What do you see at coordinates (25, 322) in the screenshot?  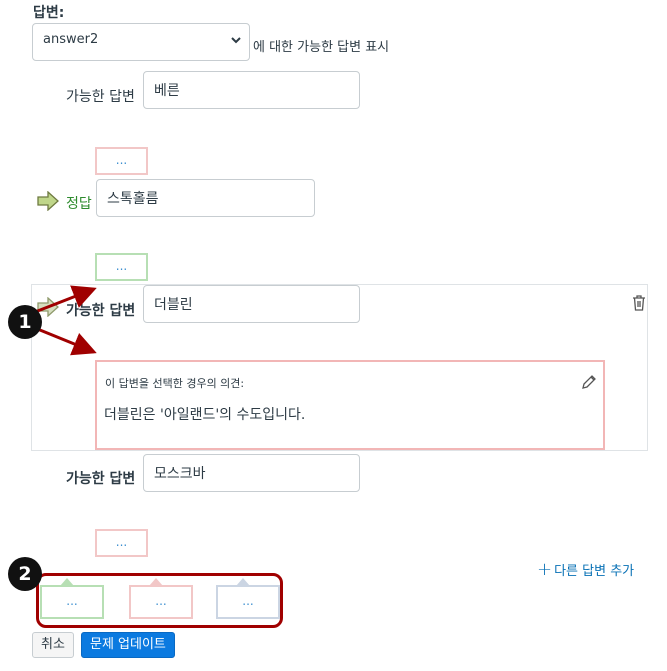 I see `callout-1-badge: 1` at bounding box center [25, 322].